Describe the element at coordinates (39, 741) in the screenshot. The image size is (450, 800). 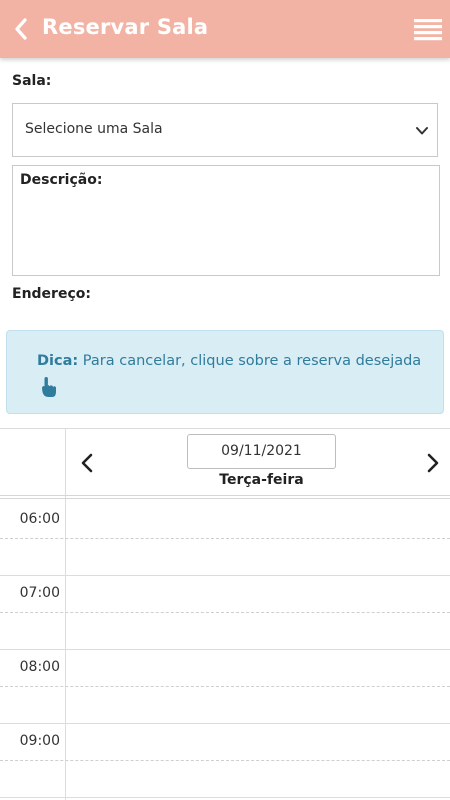
I see `time-label: 09:00` at that location.